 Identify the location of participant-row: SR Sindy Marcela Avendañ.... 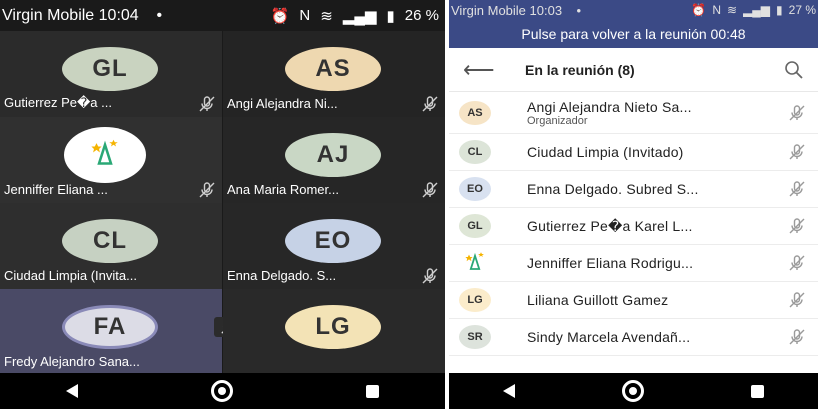
(633, 337).